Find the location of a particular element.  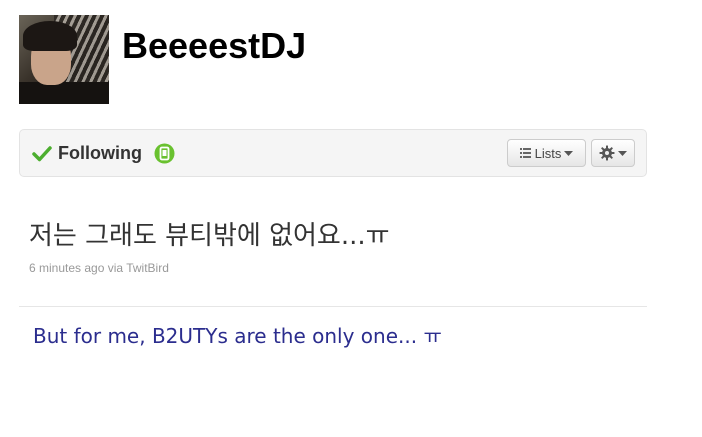

via-label: via is located at coordinates (115, 268).